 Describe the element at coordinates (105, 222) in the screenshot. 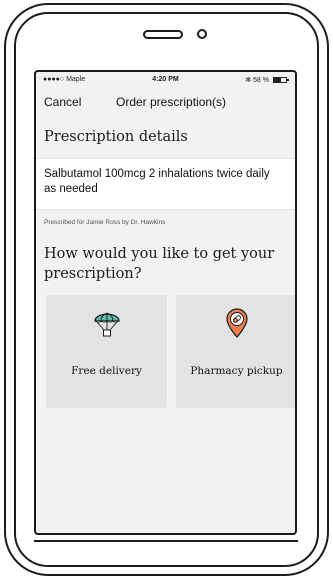

I see `prescribed-by-text: Prescribed for Jamie Ross by Dr. Hawkins` at that location.